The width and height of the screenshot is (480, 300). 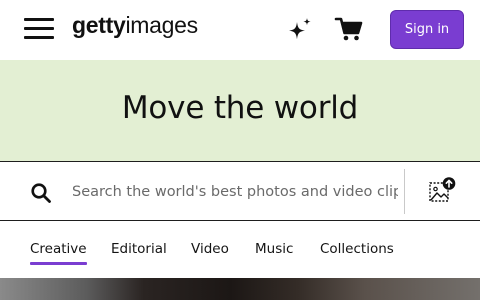 What do you see at coordinates (240, 289) in the screenshot?
I see `featured-image-preview` at bounding box center [240, 289].